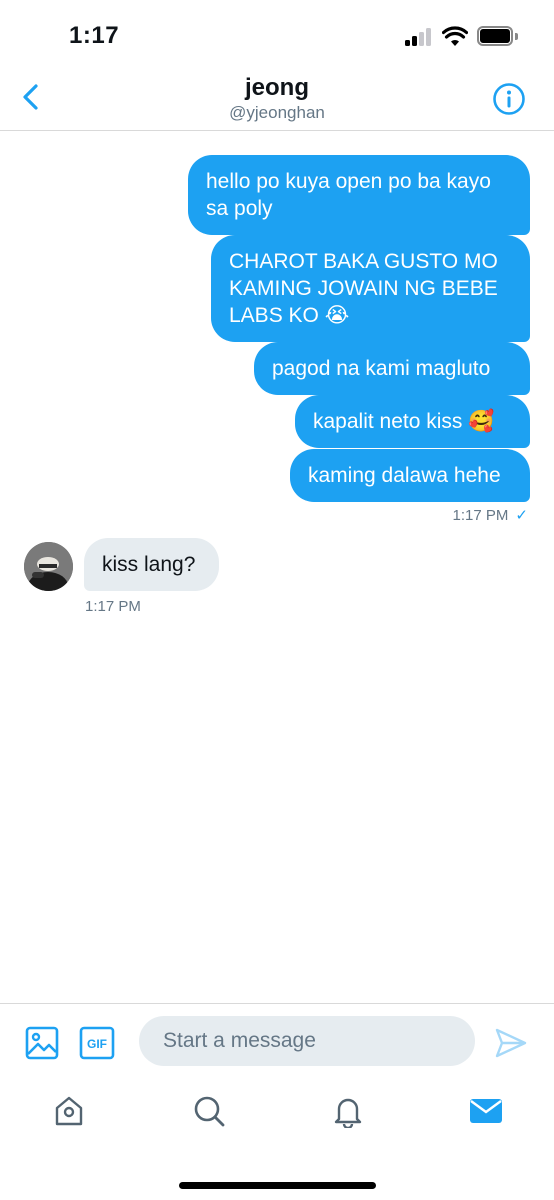 This screenshot has height=1200, width=554. I want to click on avatar, so click(48, 566).